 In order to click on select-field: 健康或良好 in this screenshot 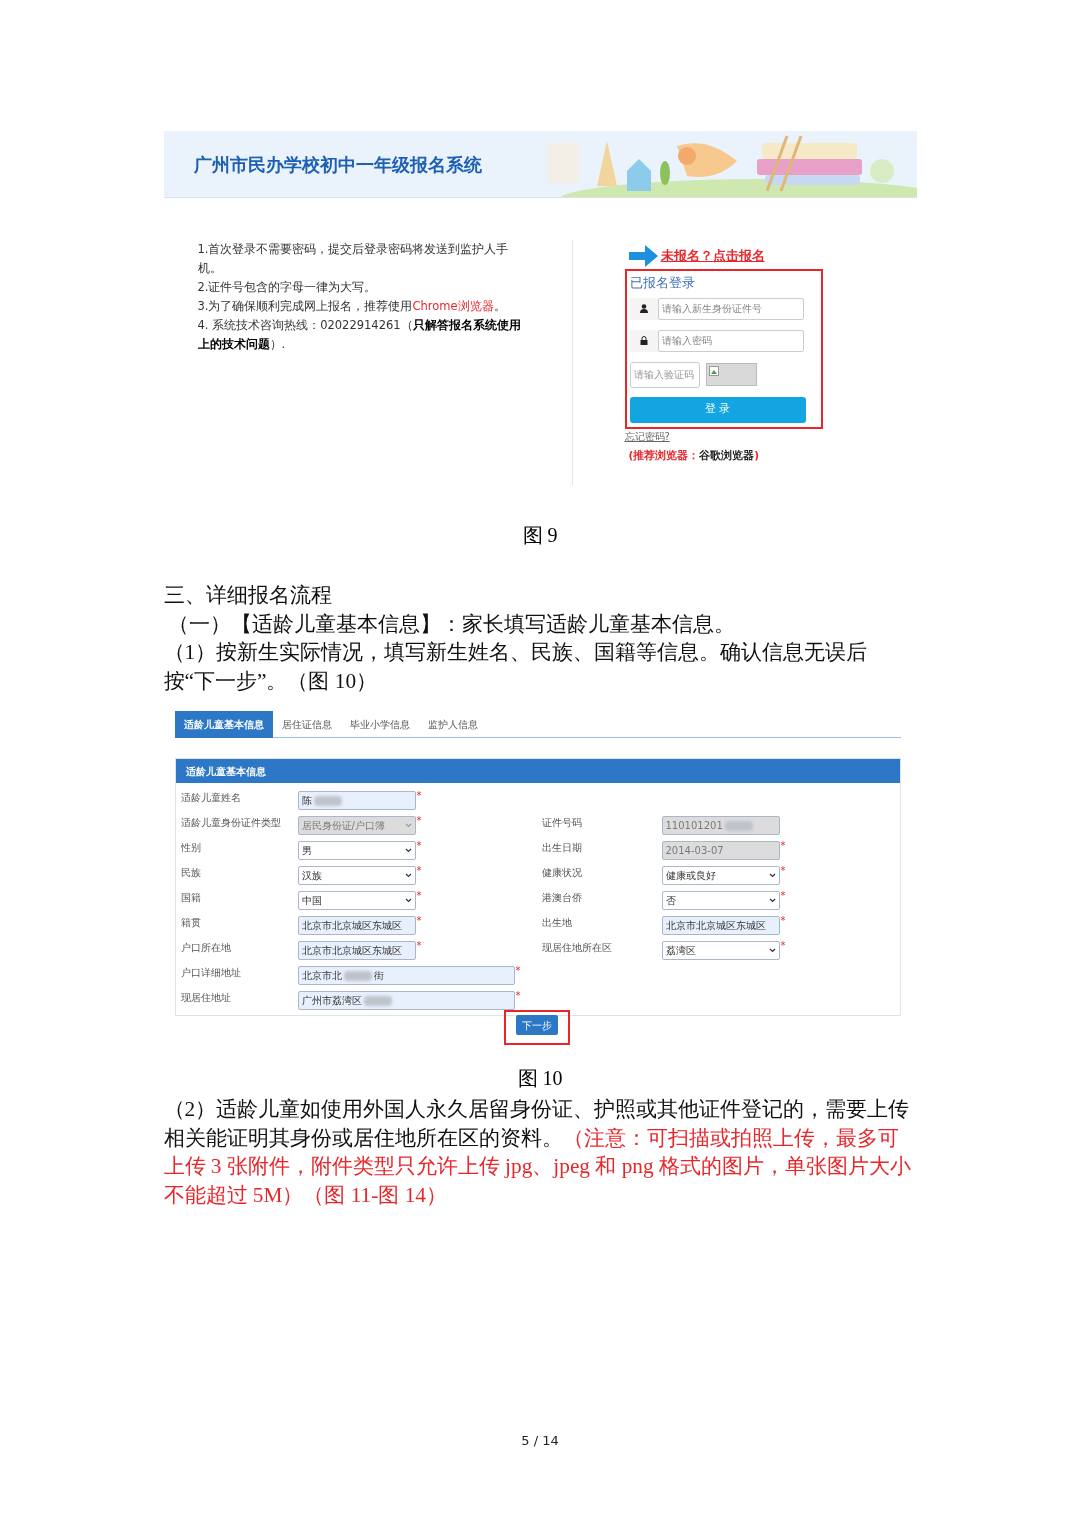, I will do `click(720, 875)`.